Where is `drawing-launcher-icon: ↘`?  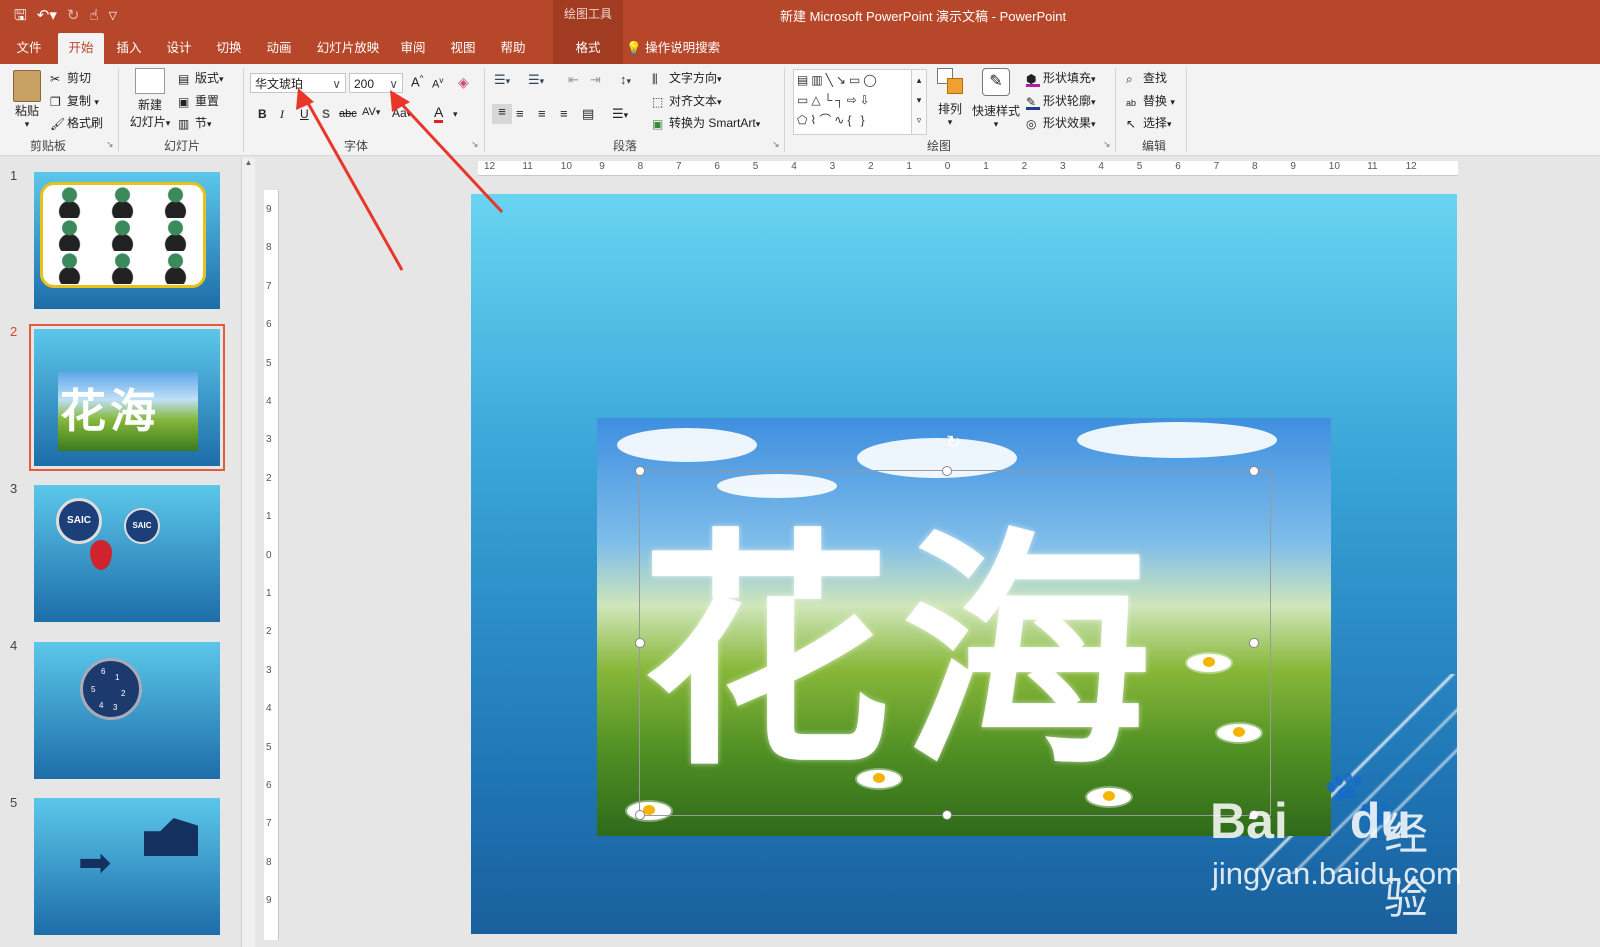
drawing-launcher-icon: ↘ is located at coordinates (1107, 144).